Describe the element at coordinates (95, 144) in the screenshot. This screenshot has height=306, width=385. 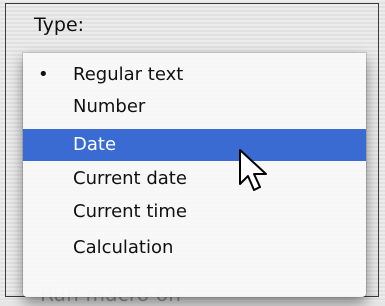
I see `menu-item-label: Date` at that location.